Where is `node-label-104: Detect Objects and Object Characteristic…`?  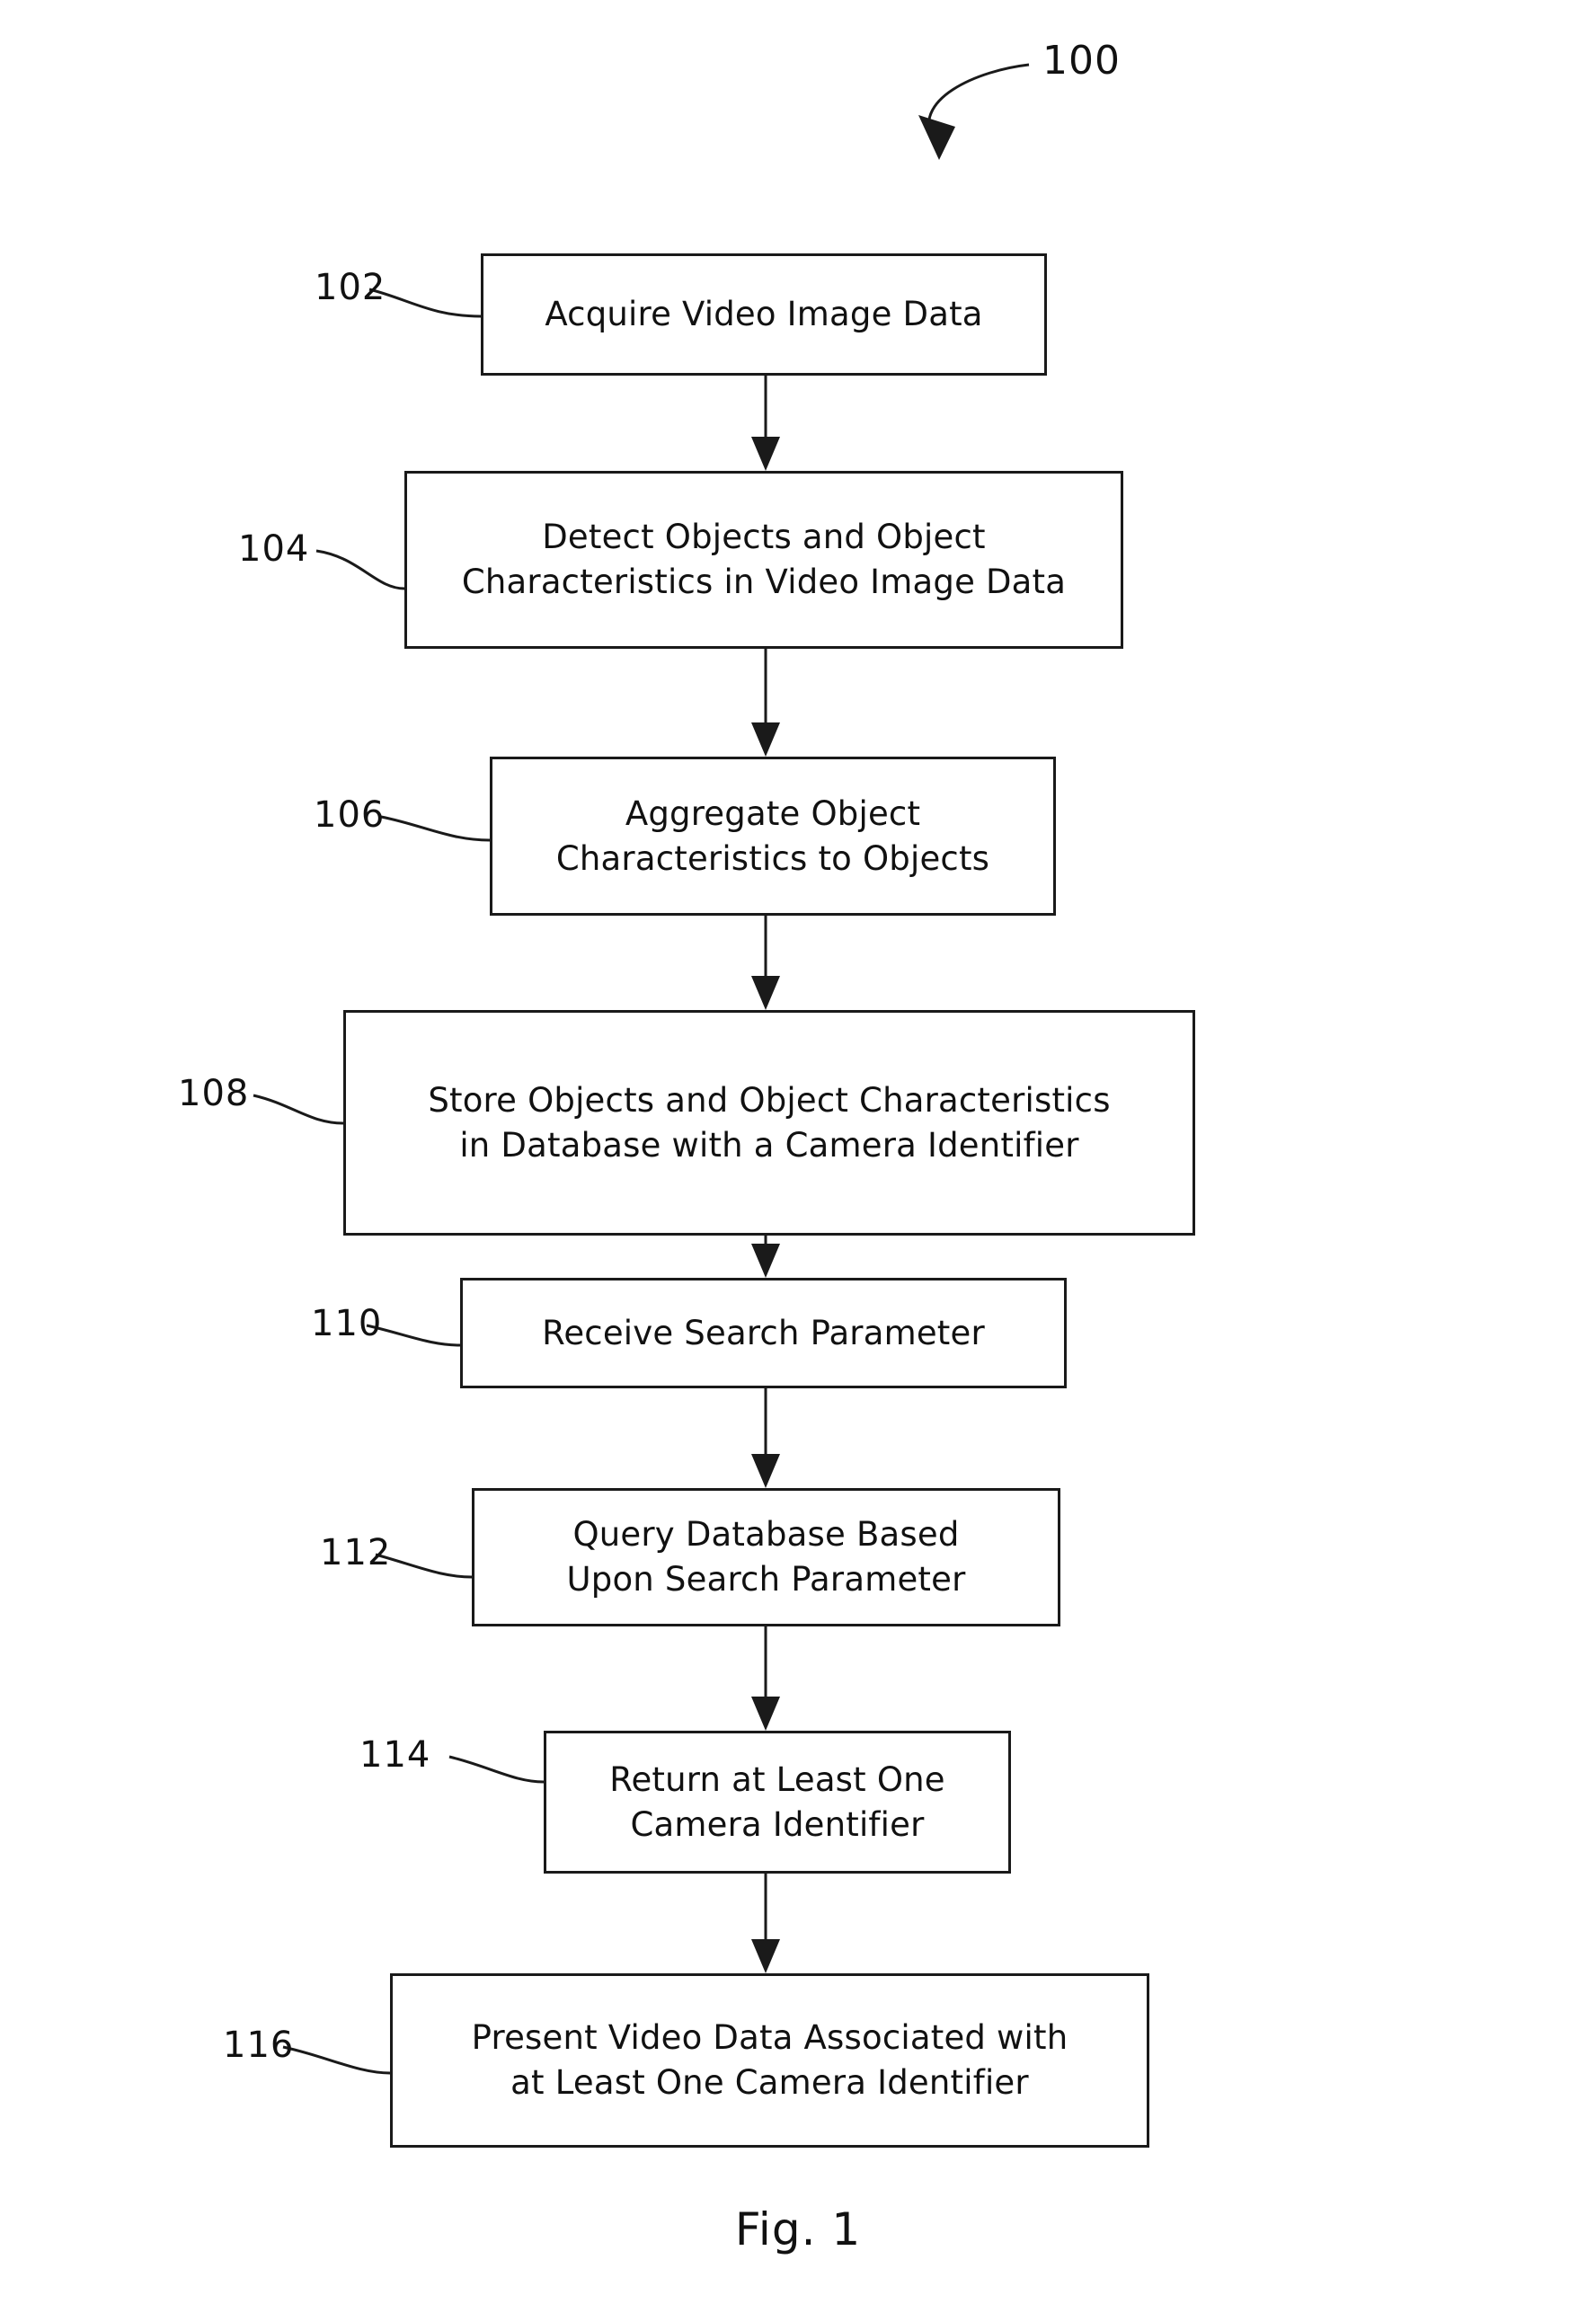 node-label-104: Detect Objects and Object Characteristic… is located at coordinates (764, 559).